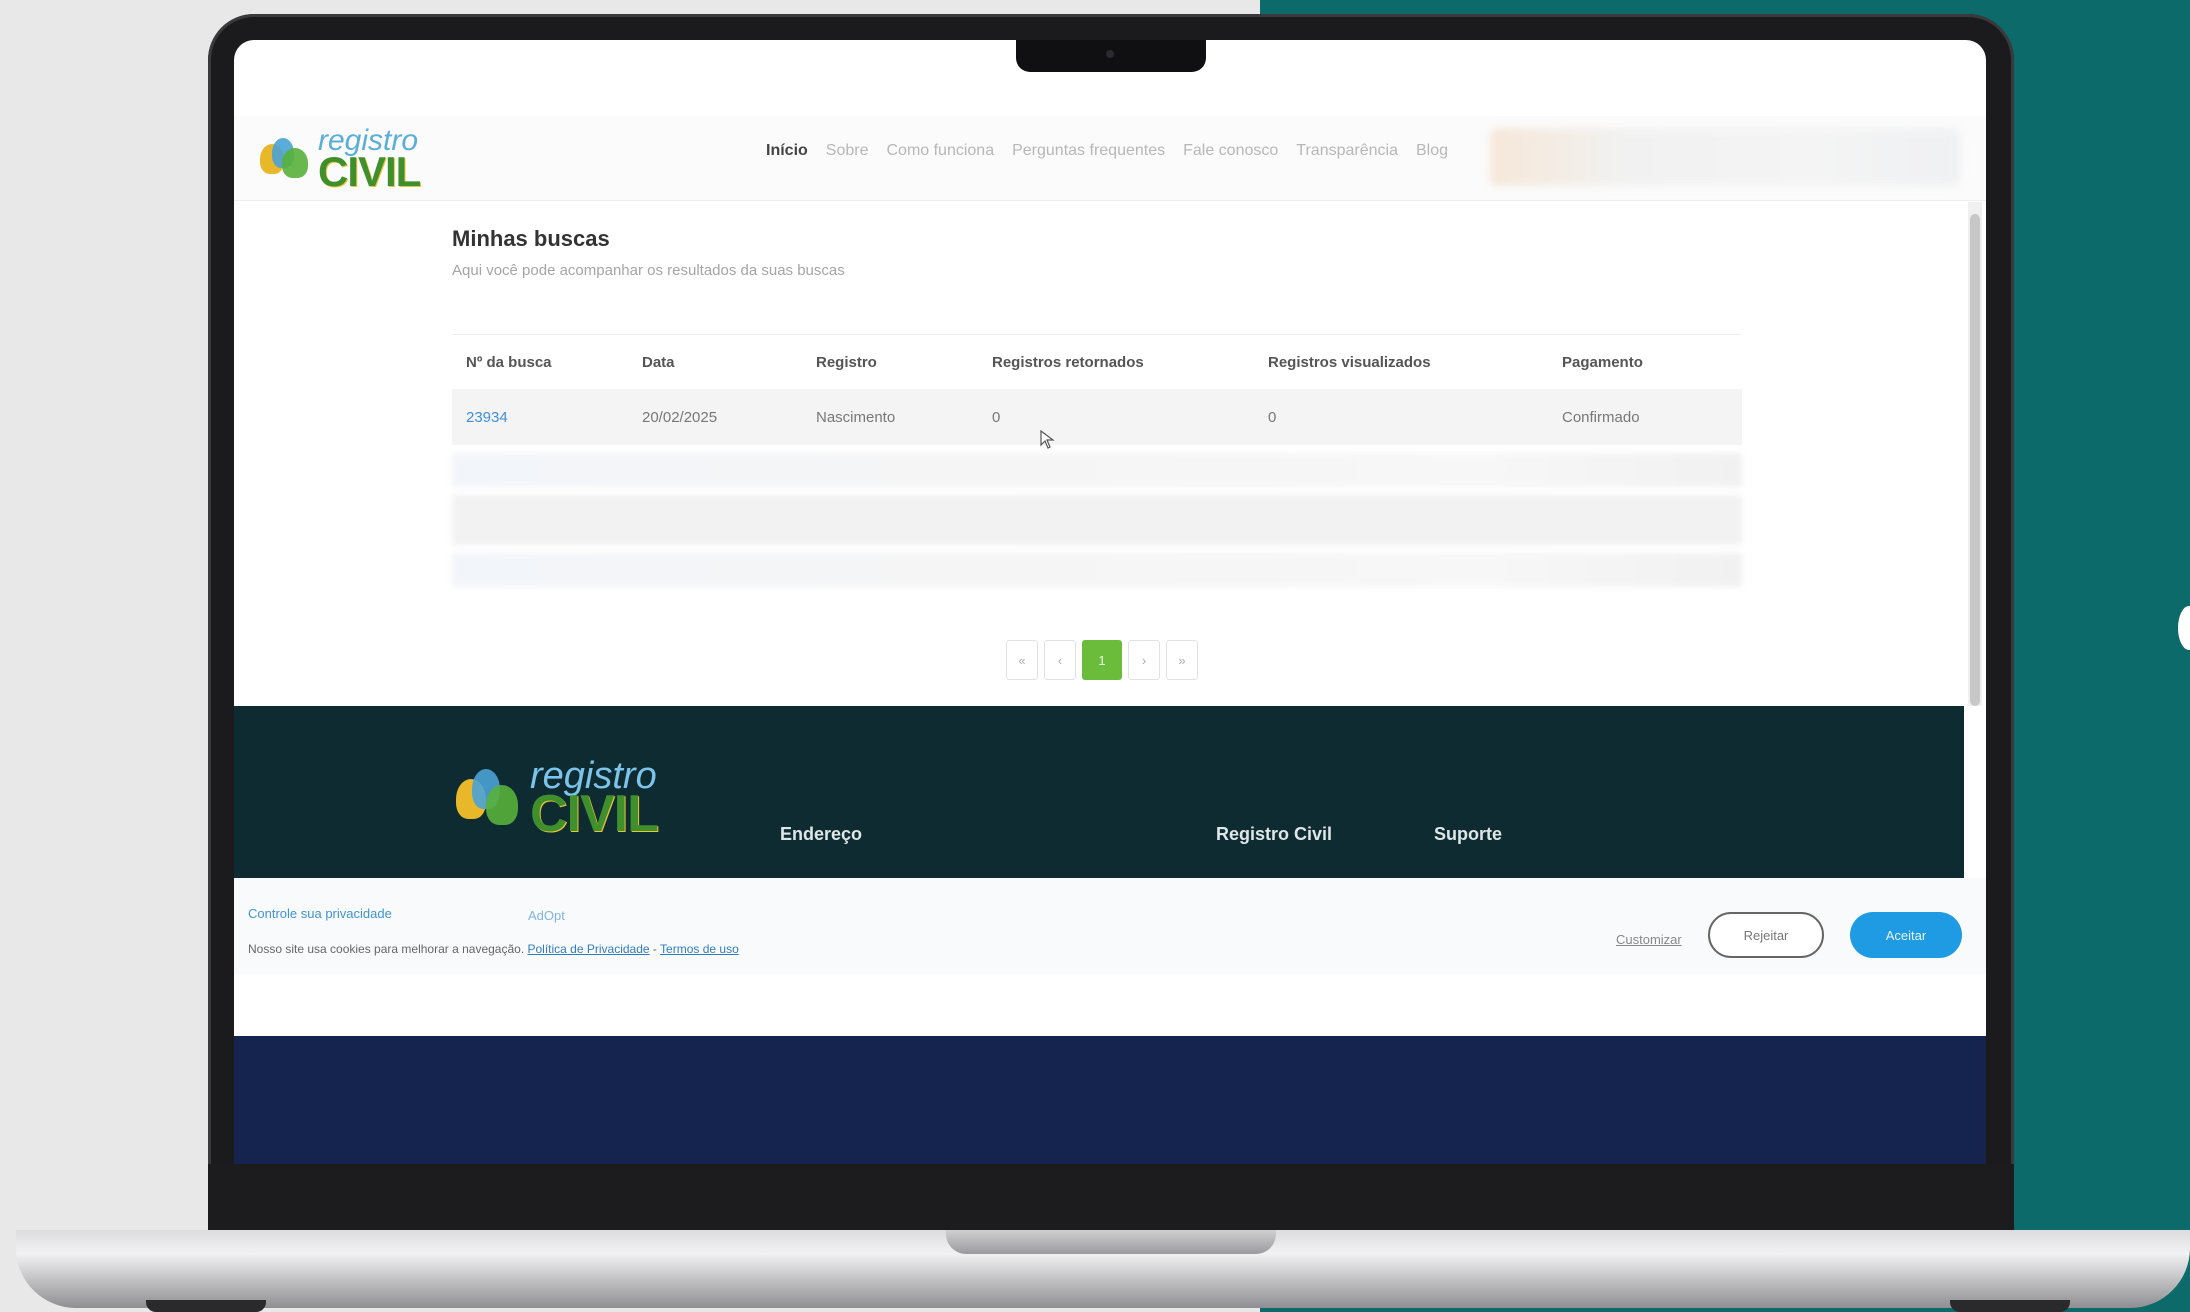  Describe the element at coordinates (1110, 54) in the screenshot. I see `camera-icon` at that location.